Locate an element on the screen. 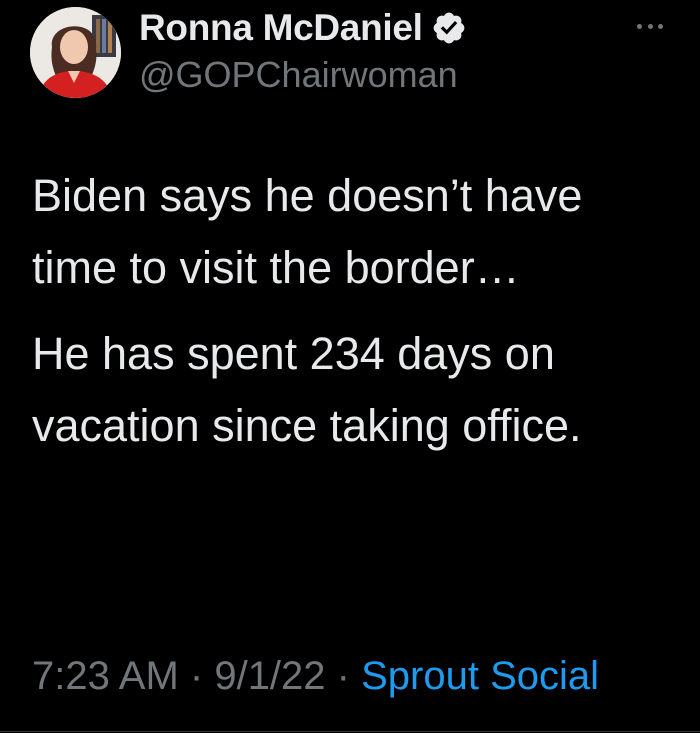 The height and width of the screenshot is (733, 700). verified-badge-icon is located at coordinates (449, 28).